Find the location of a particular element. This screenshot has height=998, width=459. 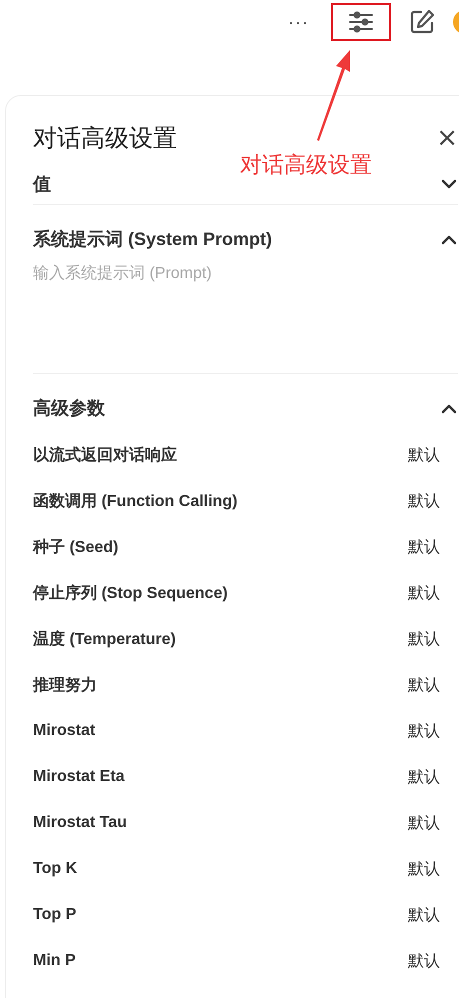

parameter-label: 停止序列 (Stop Sequence) is located at coordinates (130, 593).